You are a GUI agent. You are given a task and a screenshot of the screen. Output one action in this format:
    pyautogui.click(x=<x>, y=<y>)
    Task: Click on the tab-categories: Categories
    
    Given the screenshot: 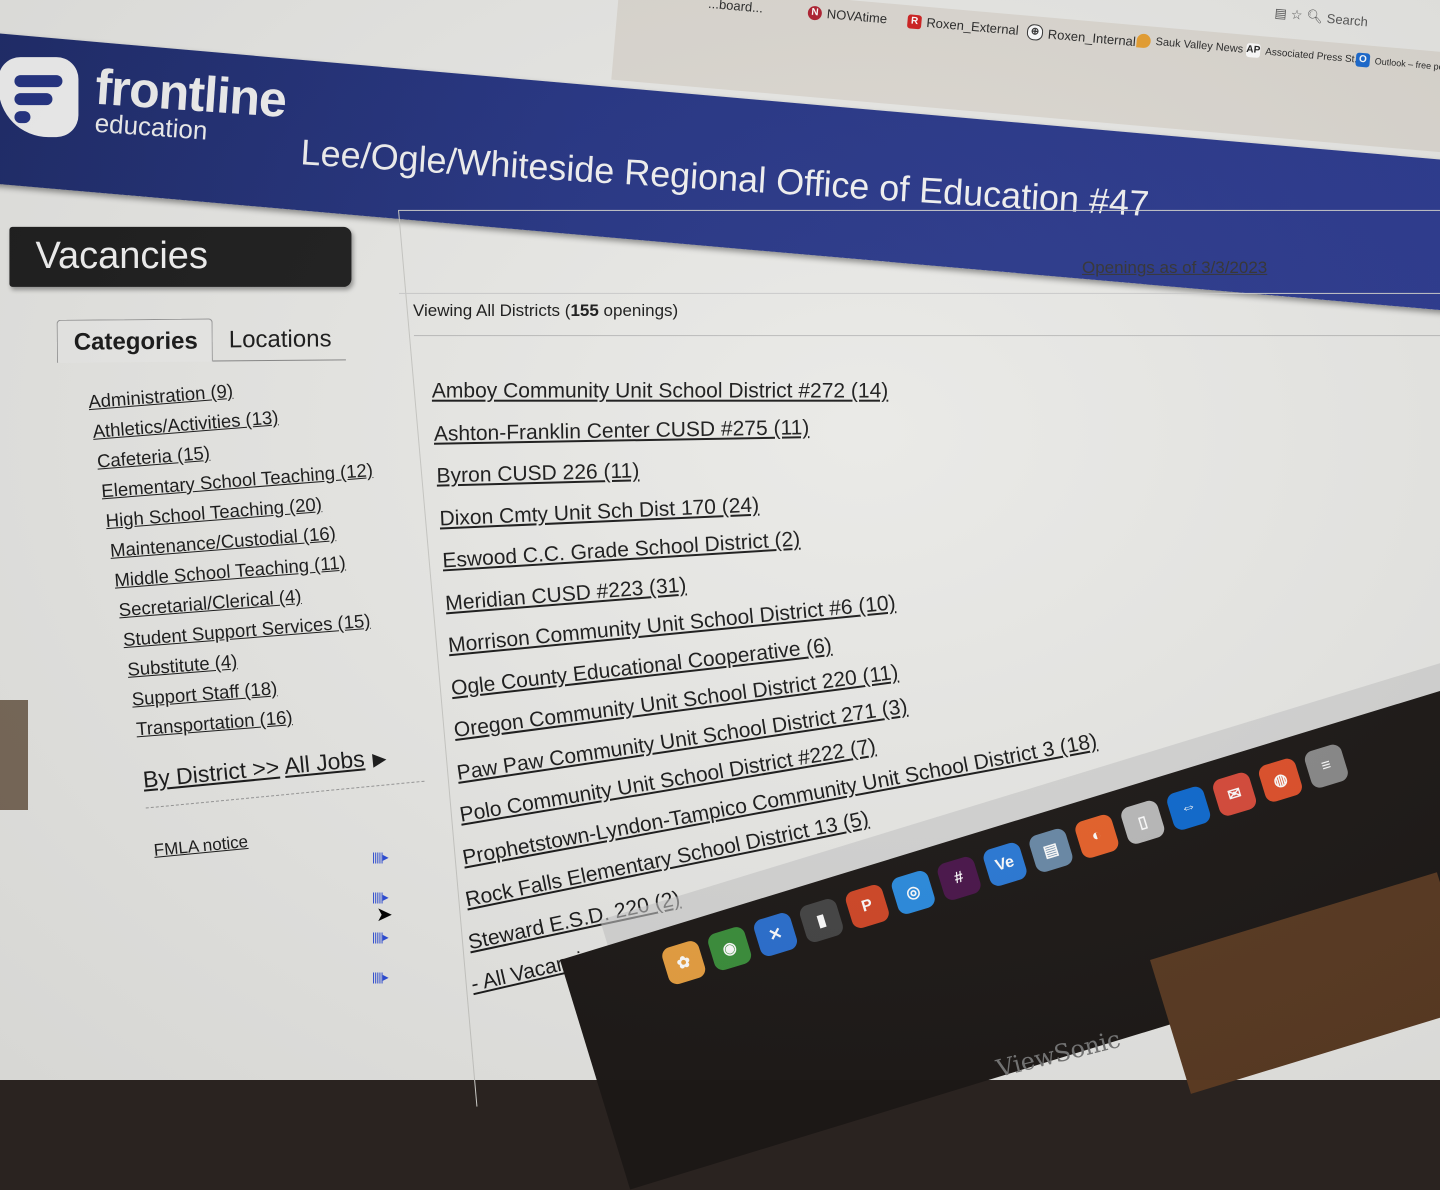 What is the action you would take?
    pyautogui.click(x=134, y=340)
    